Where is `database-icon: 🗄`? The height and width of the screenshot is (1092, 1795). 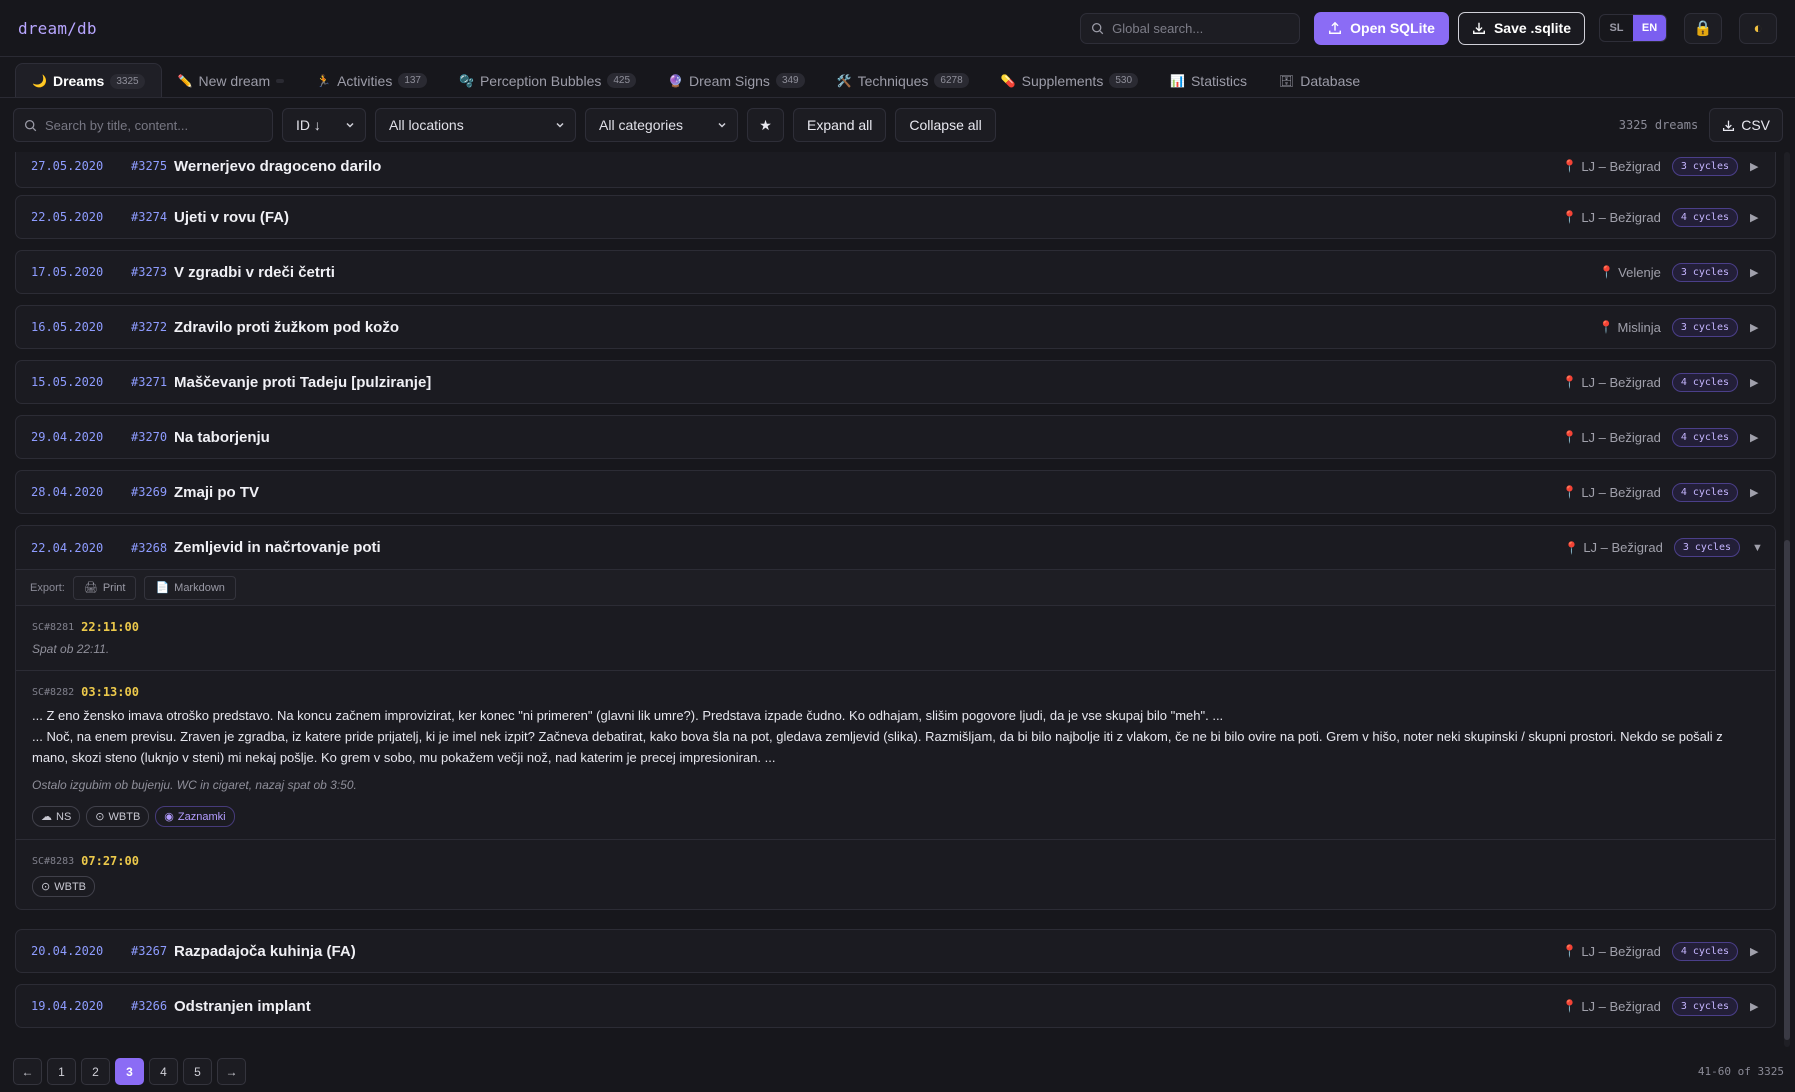
database-icon: 🗄 is located at coordinates (1286, 80).